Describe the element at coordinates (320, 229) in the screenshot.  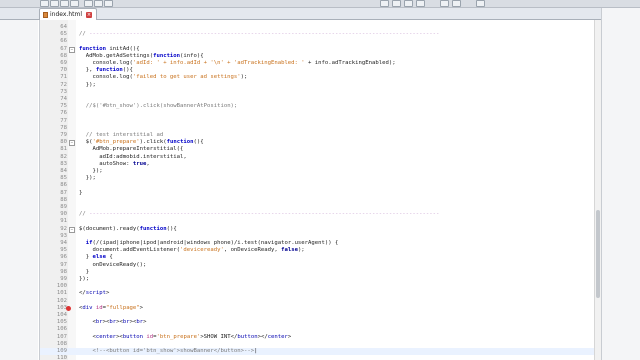
I see `code-line: 92− $(document).ready(function(){` at that location.